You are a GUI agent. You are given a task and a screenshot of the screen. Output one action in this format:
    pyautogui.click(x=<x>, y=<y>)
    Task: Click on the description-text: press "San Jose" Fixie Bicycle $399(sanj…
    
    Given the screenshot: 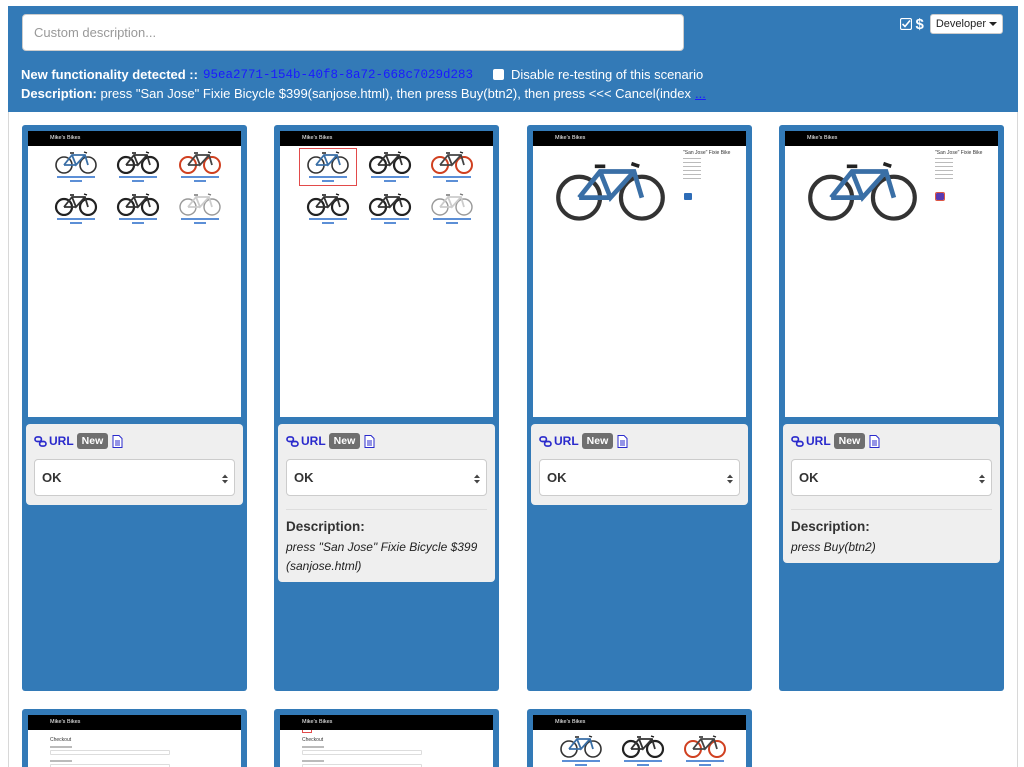 What is the action you would take?
    pyautogui.click(x=396, y=93)
    